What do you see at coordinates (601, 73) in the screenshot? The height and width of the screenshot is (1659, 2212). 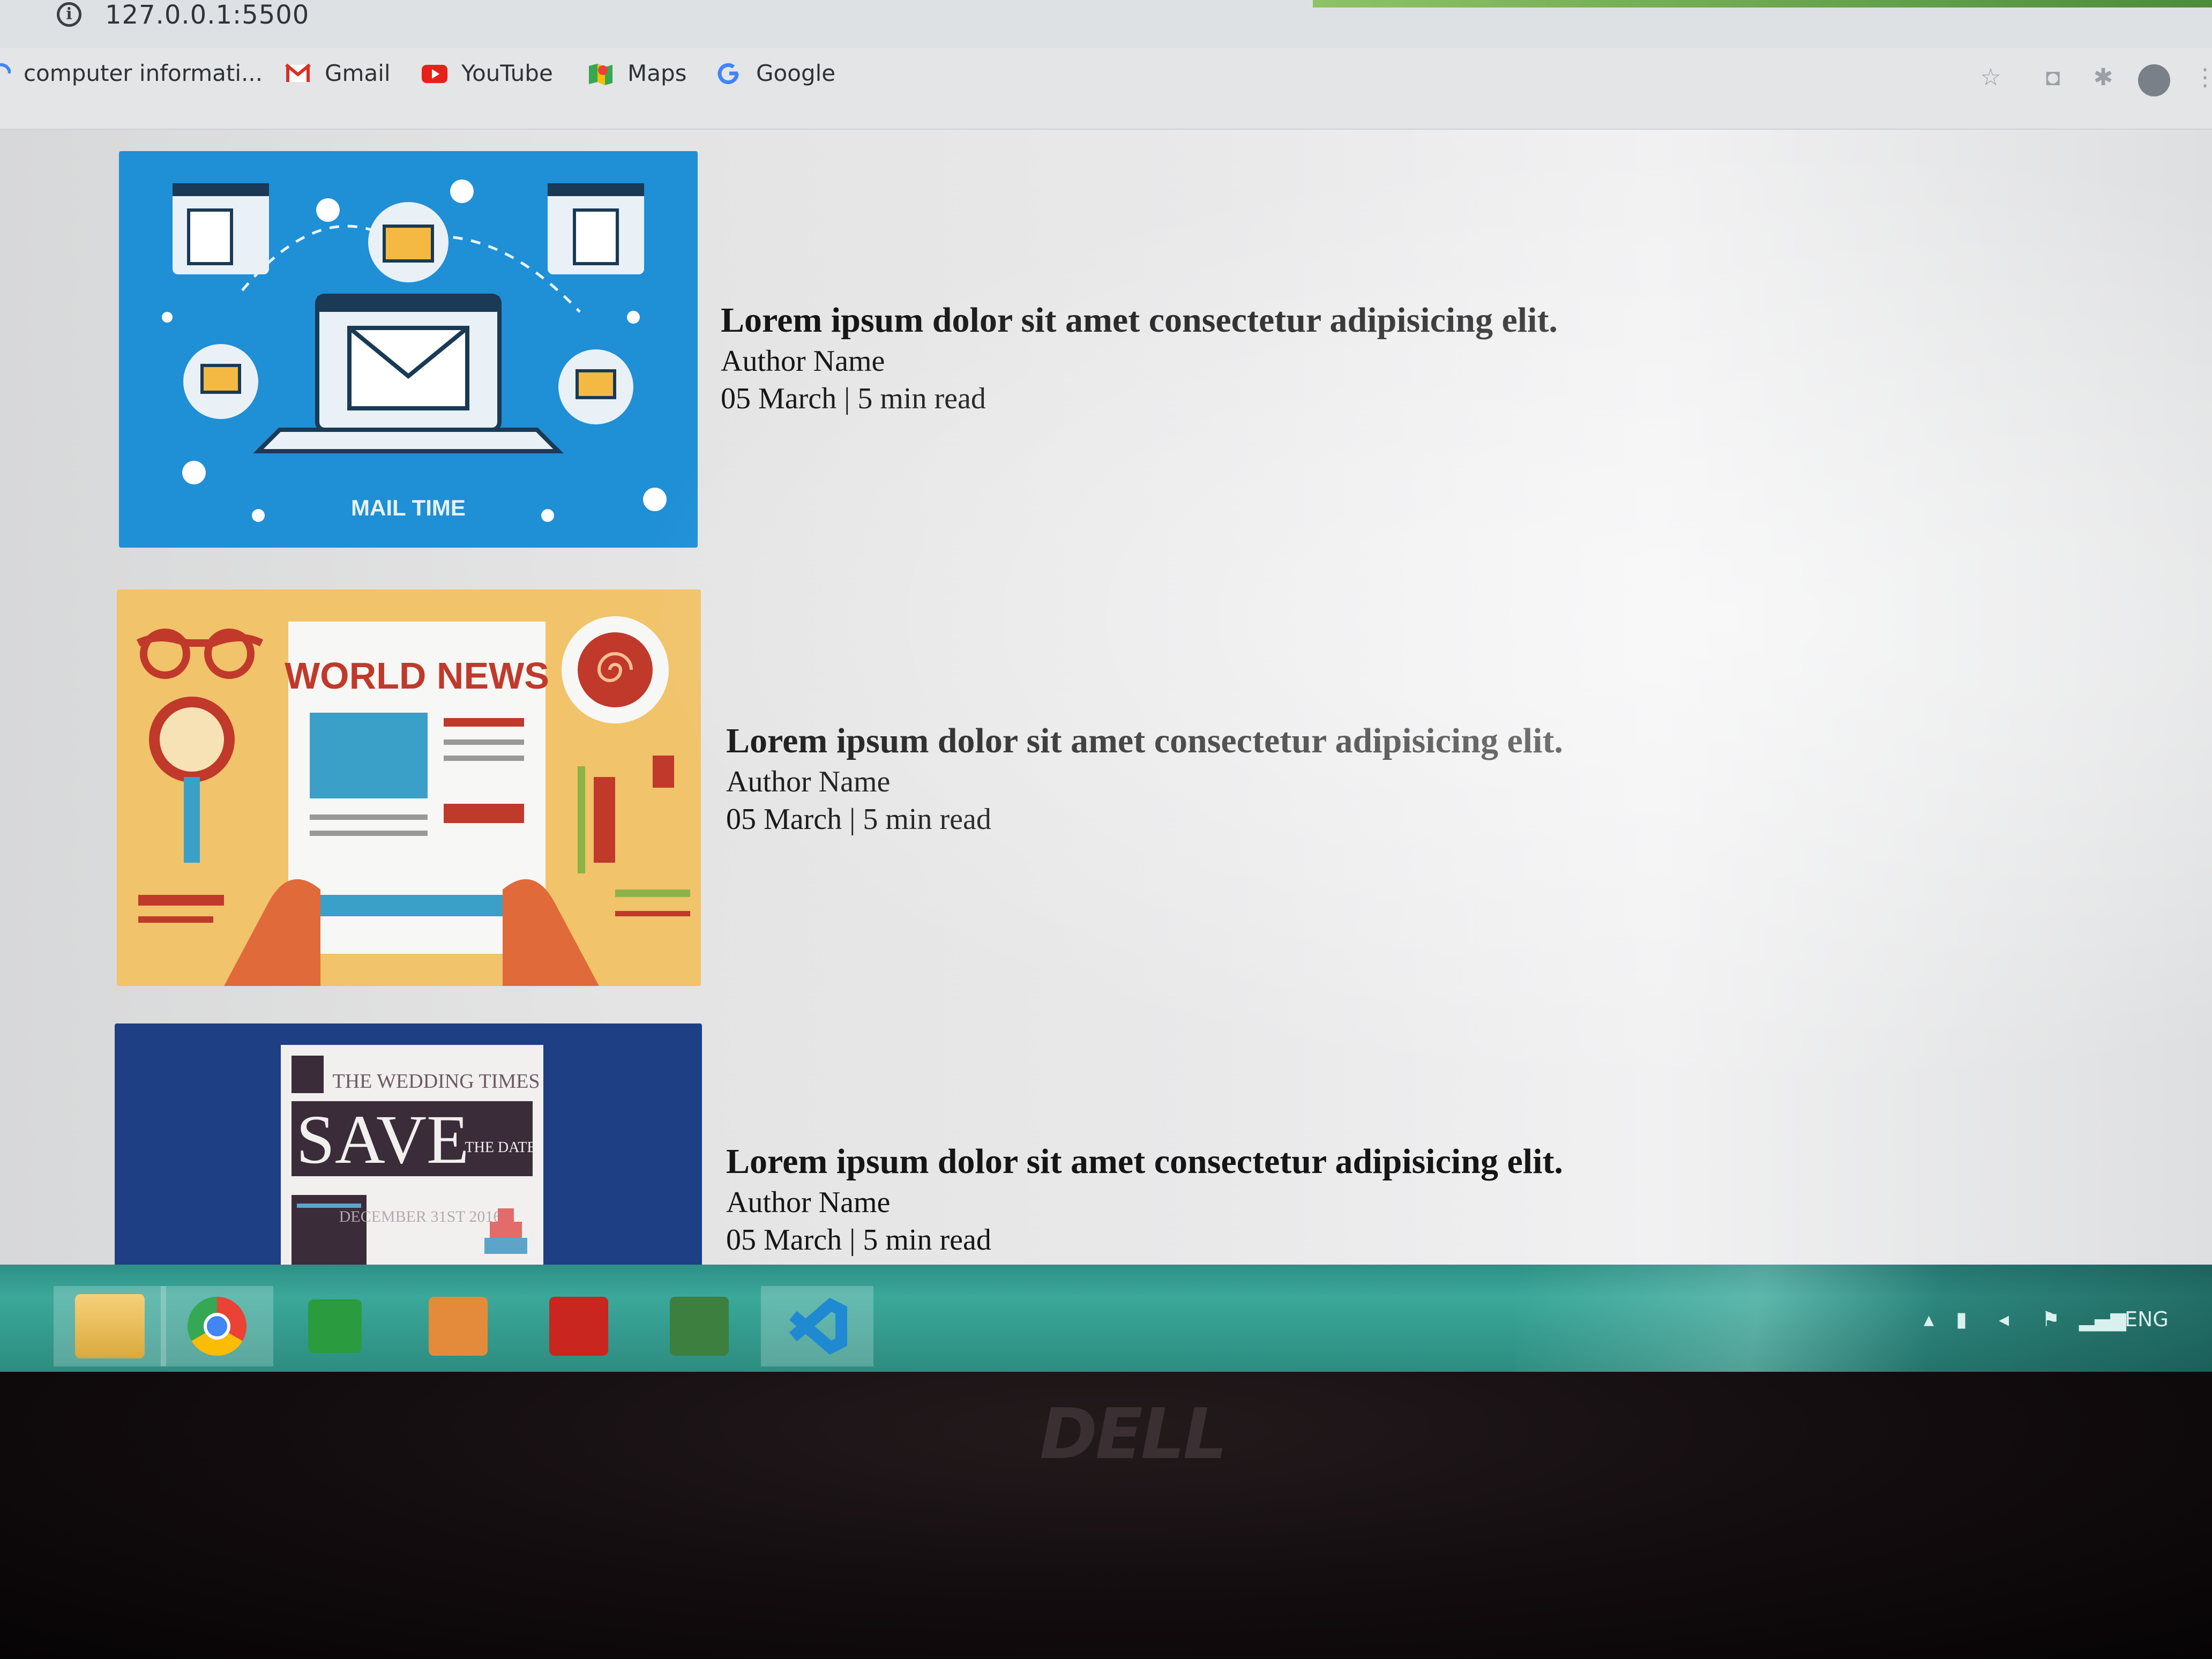 I see `maps-icon` at bounding box center [601, 73].